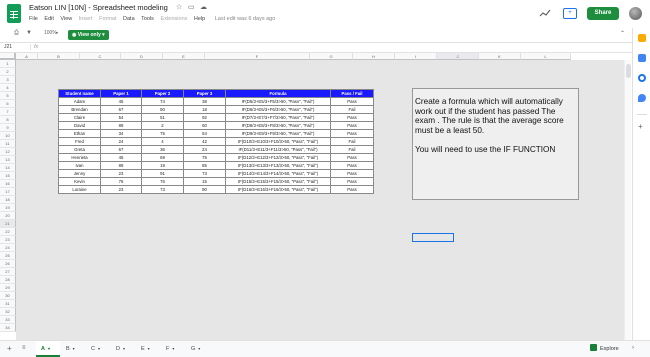  Describe the element at coordinates (79, 93) in the screenshot. I see `header-student-name: Student name` at that location.